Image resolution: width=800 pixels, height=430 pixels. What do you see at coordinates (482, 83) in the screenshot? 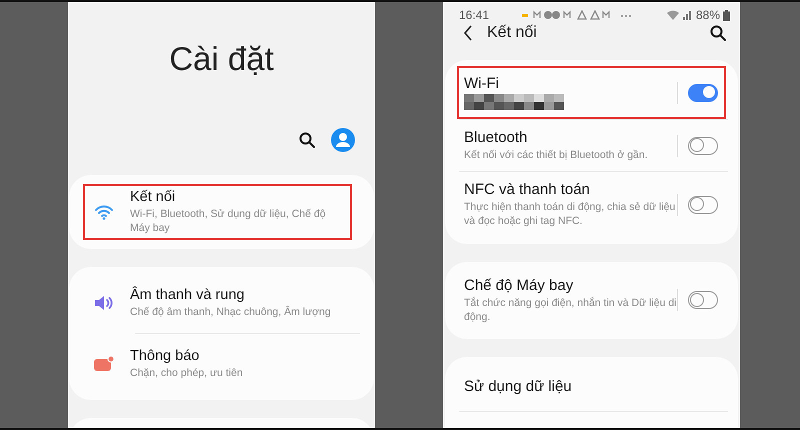
I see `item-title: Wi-Fi` at bounding box center [482, 83].